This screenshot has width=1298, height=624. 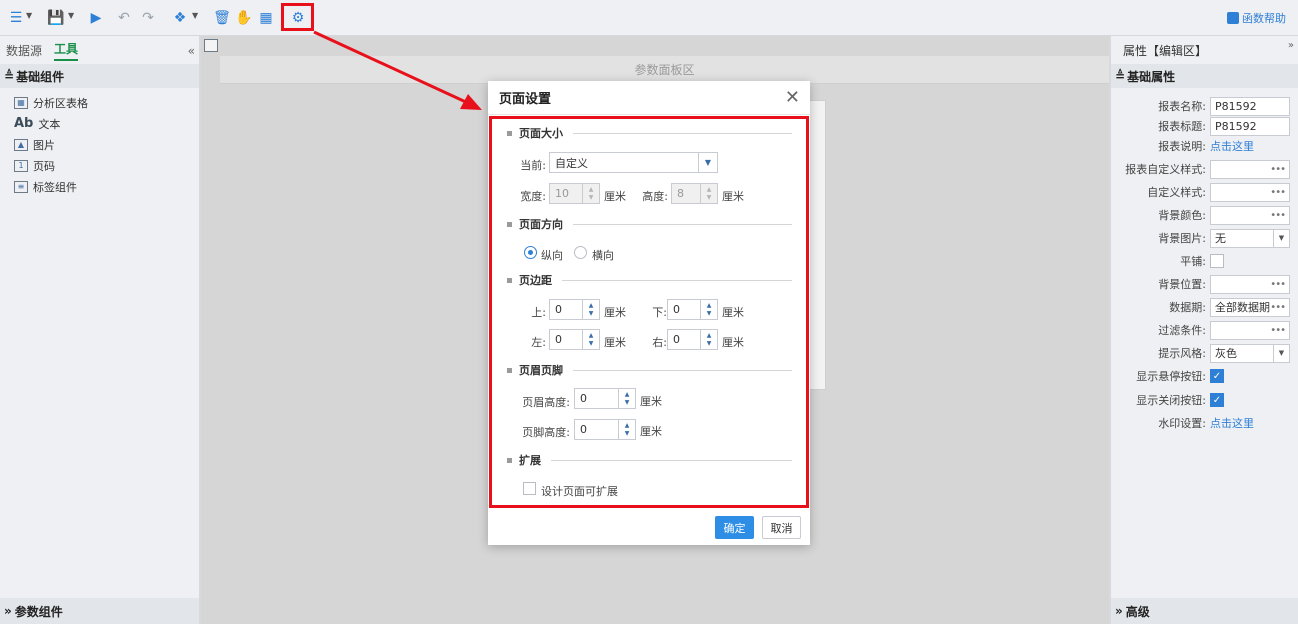 What do you see at coordinates (664, 70) in the screenshot?
I see `param-panel-area: 参数面板区` at bounding box center [664, 70].